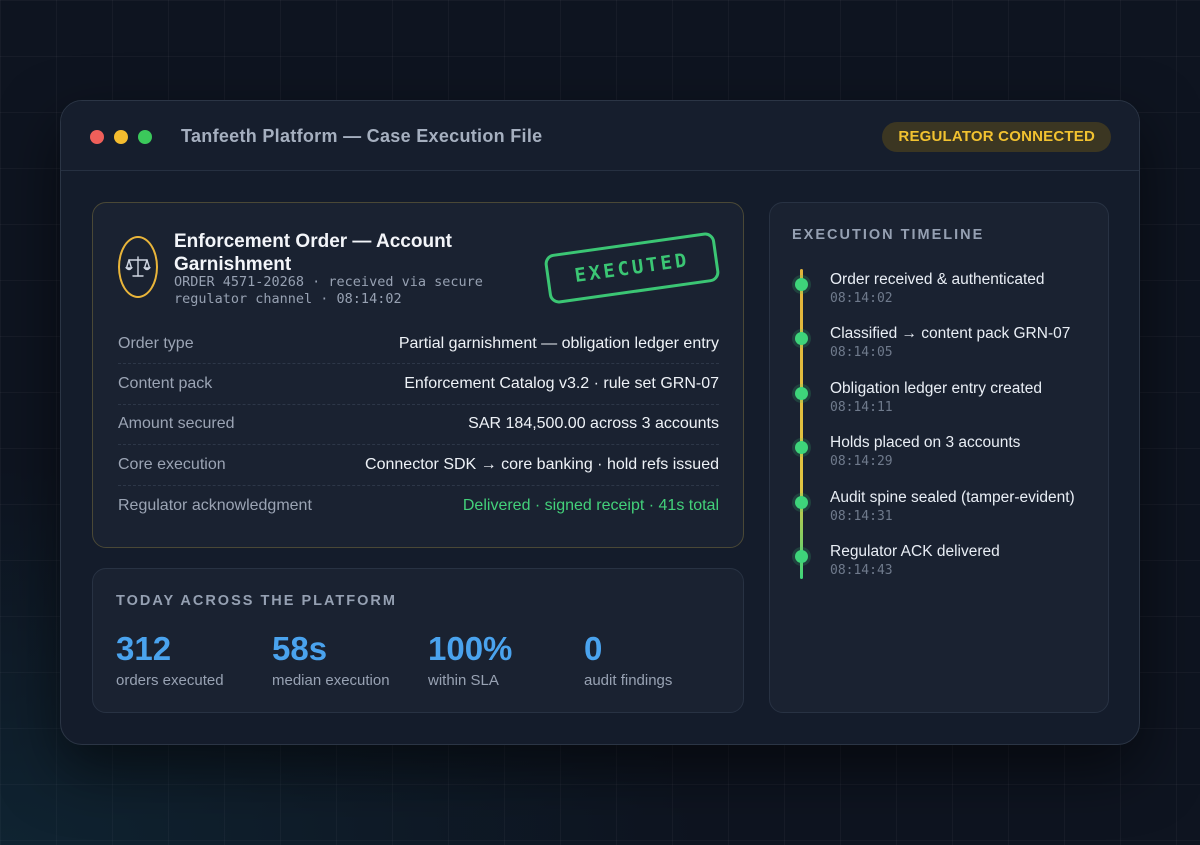 The image size is (1200, 845). Describe the element at coordinates (632, 268) in the screenshot. I see `executed-stamp: EXECUTED` at that location.